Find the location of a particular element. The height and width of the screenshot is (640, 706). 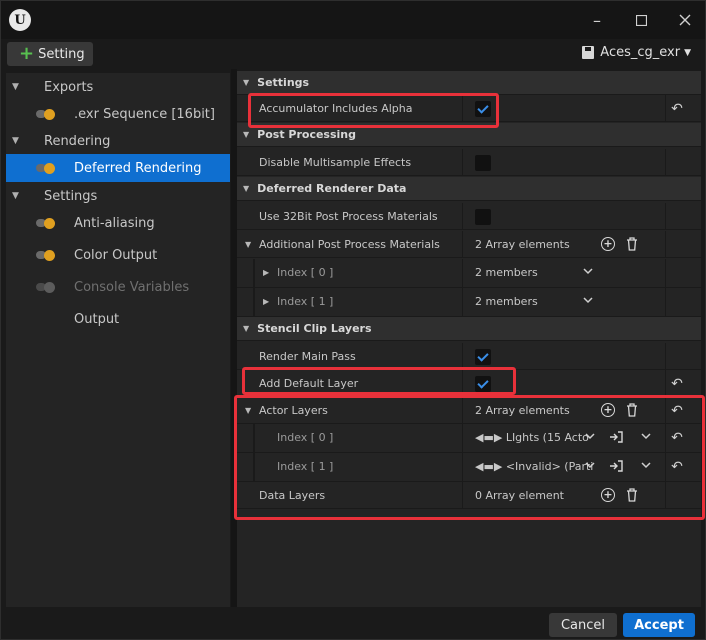

tree-label: Exports is located at coordinates (69, 87).